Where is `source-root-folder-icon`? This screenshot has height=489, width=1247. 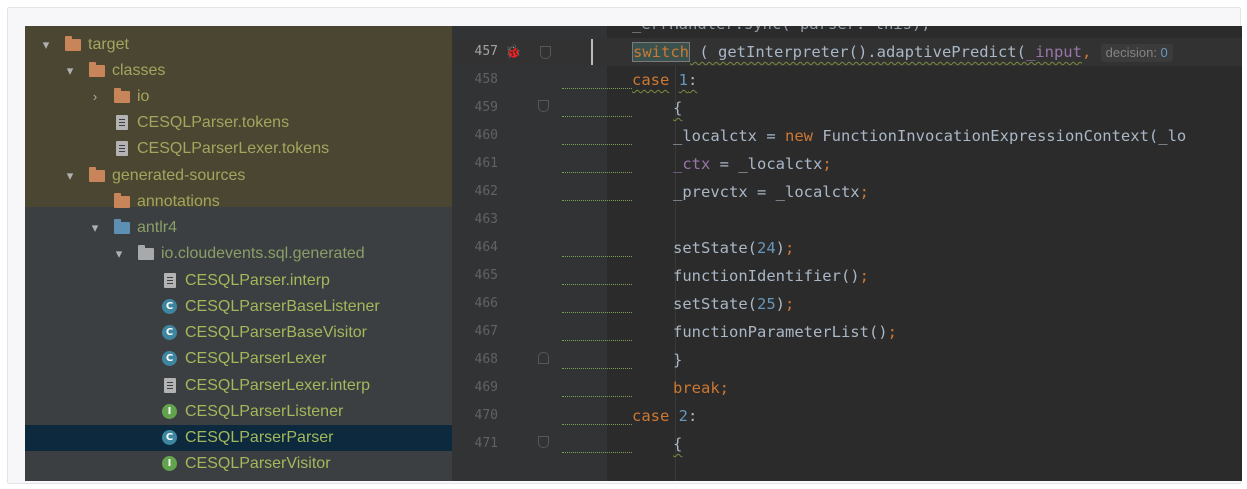 source-root-folder-icon is located at coordinates (122, 226).